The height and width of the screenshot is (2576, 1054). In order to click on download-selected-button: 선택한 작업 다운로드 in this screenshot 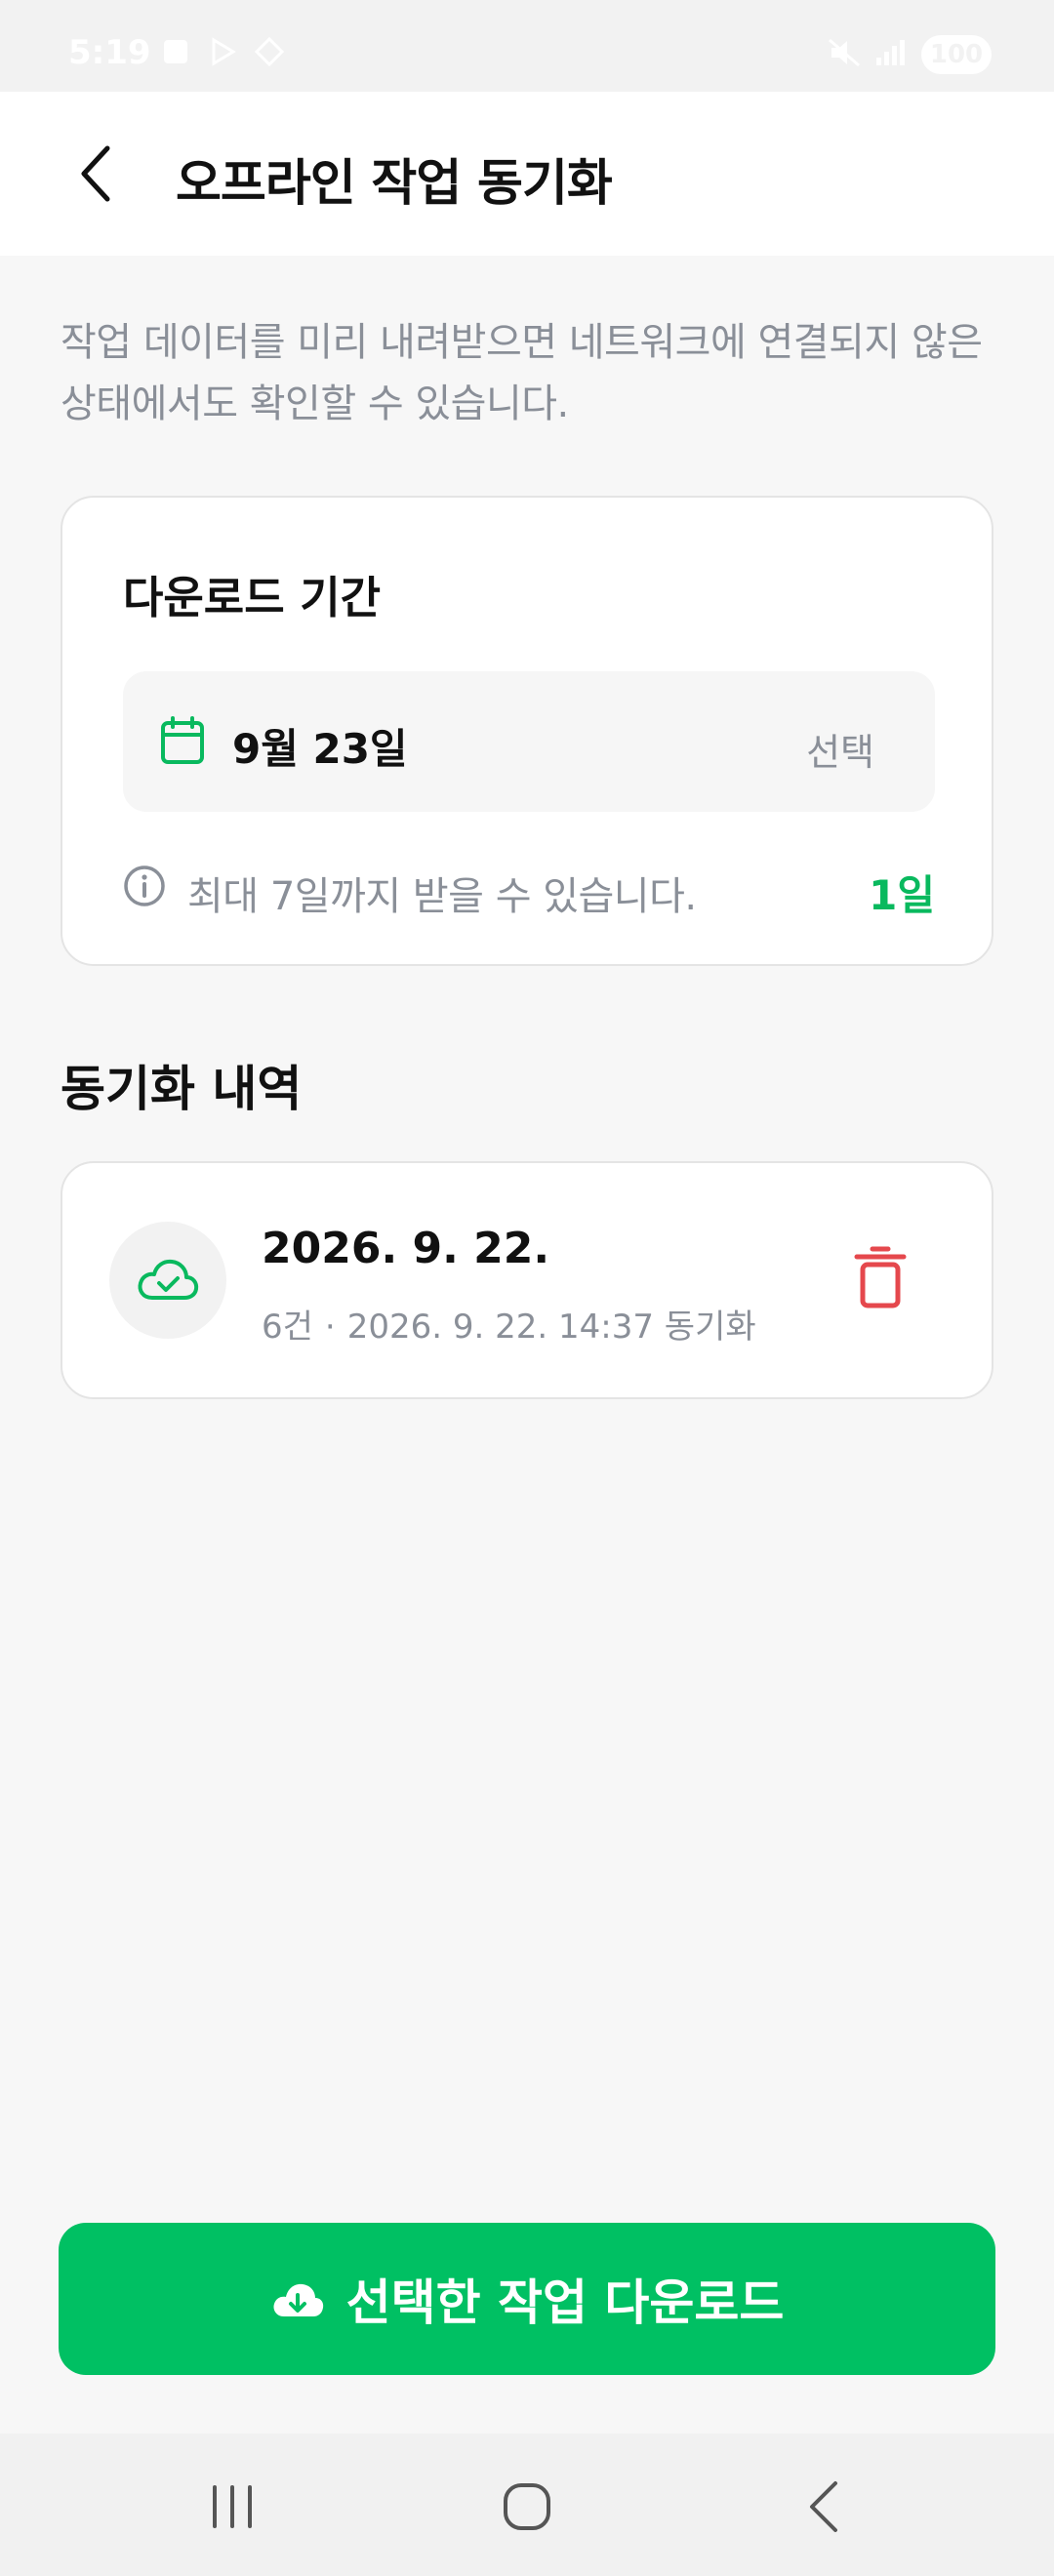, I will do `click(527, 2299)`.